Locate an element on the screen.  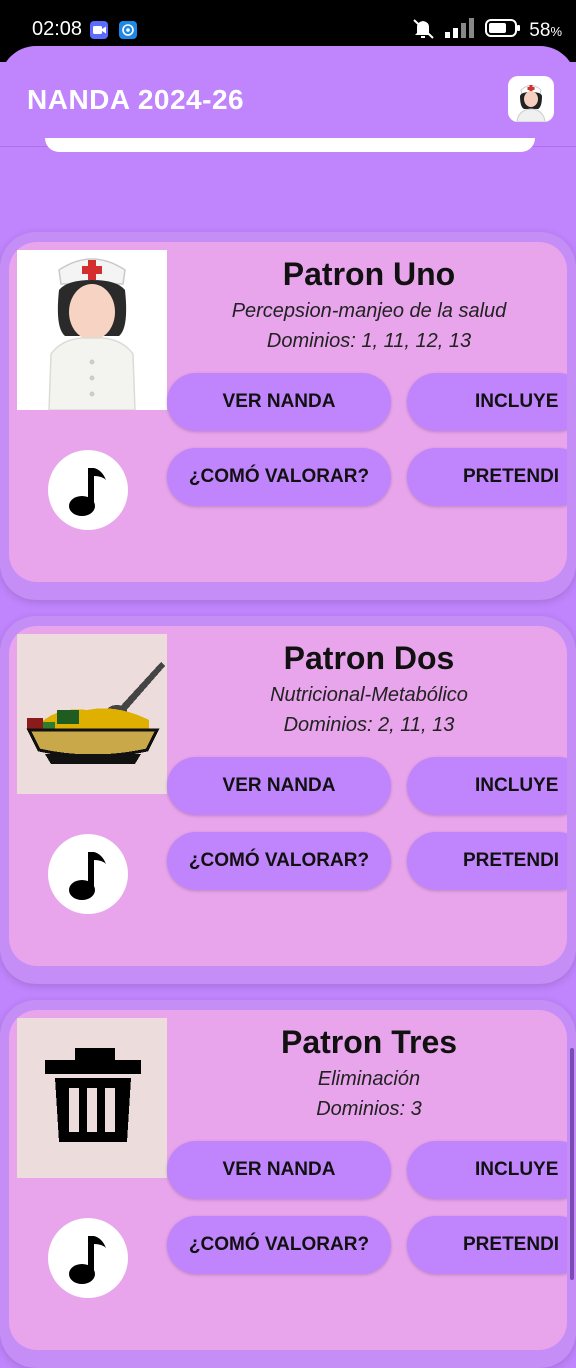
pattern-subtitle: Nutricional-Metabólico is located at coordinates (369, 695).